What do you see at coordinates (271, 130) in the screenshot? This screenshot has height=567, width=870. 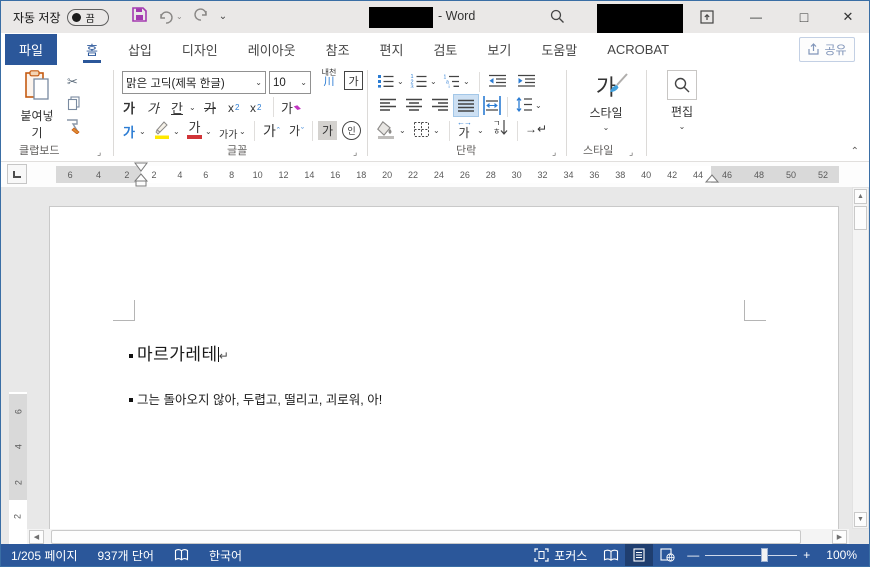 I see `grow-font-button: 가ˆ` at bounding box center [271, 130].